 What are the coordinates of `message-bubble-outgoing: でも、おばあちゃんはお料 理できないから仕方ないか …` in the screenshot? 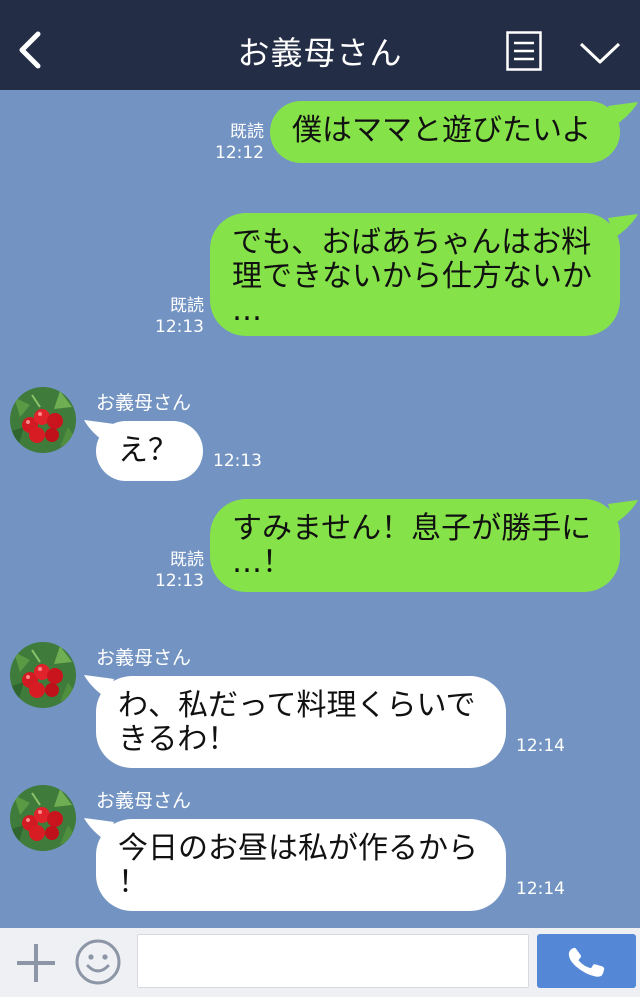 It's located at (415, 274).